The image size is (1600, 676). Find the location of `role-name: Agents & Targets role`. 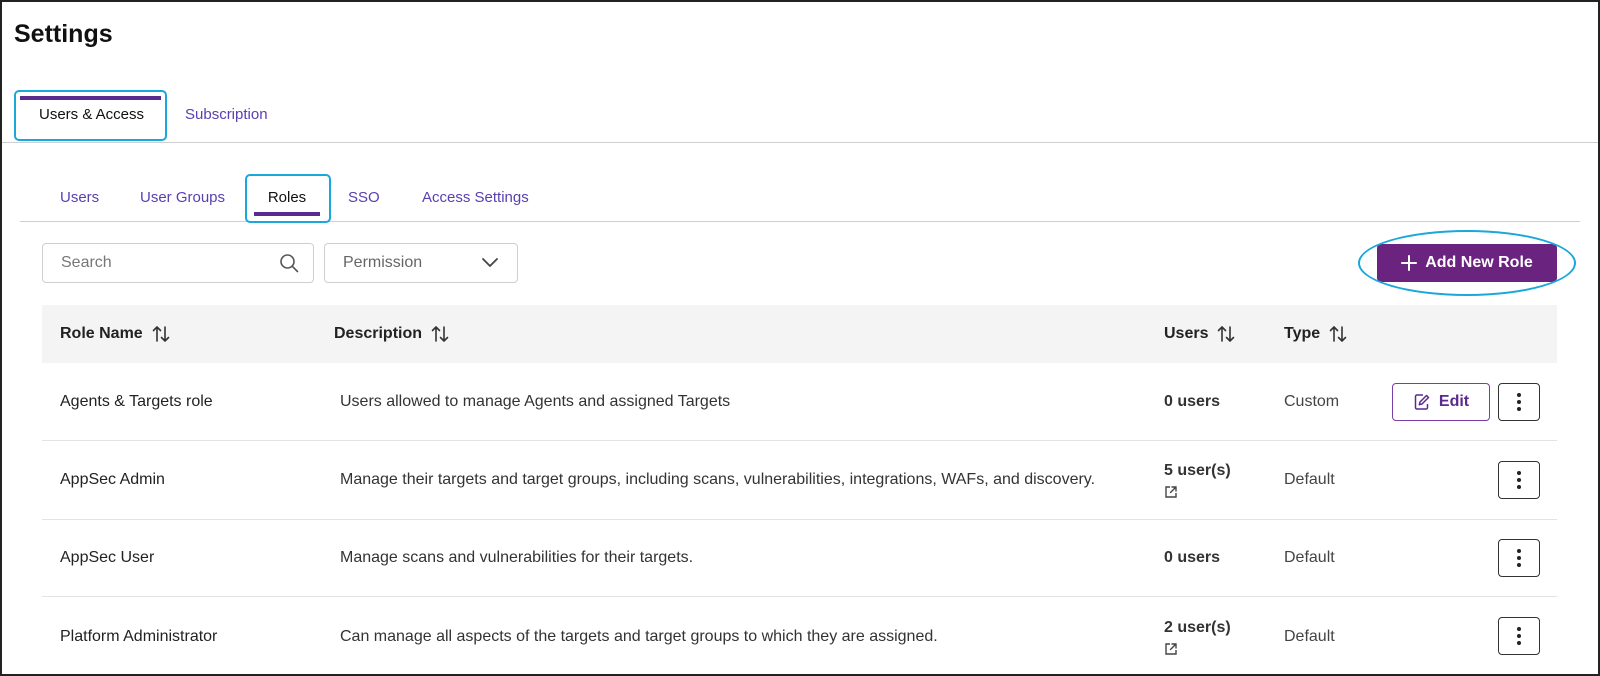

role-name: Agents & Targets role is located at coordinates (136, 401).